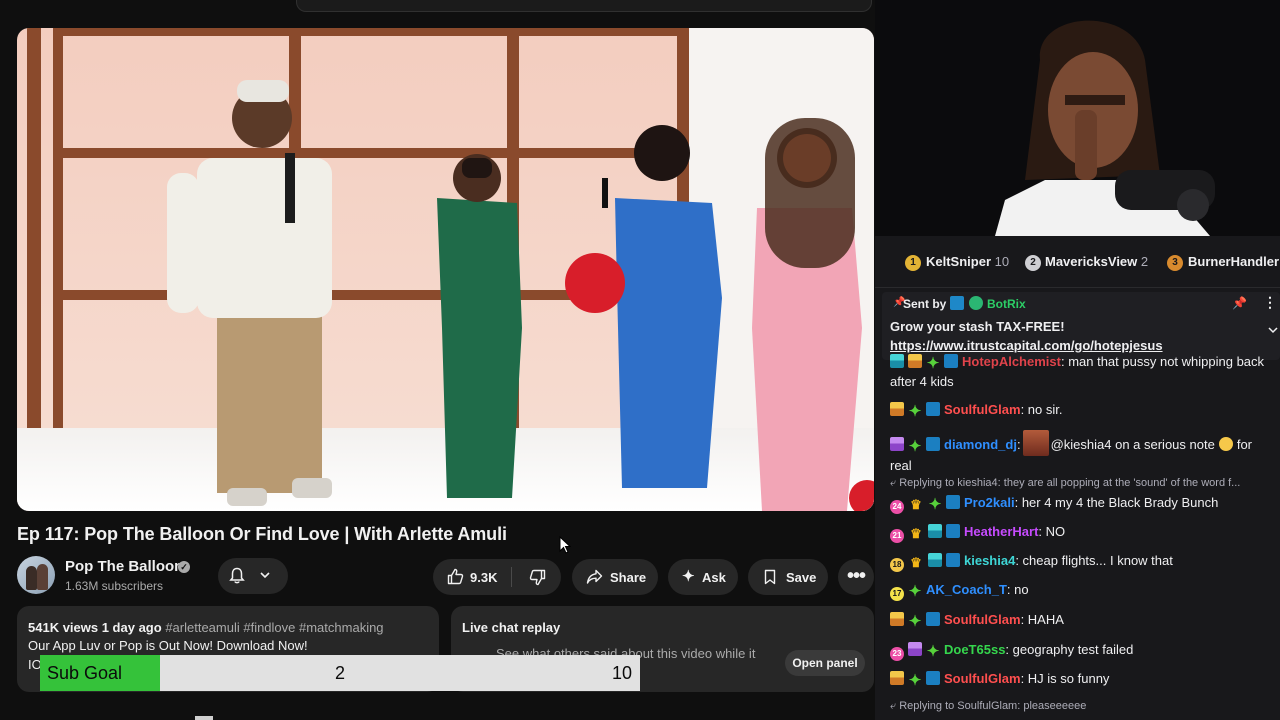  What do you see at coordinates (537, 577) in the screenshot?
I see `thumbs-down-icon` at bounding box center [537, 577].